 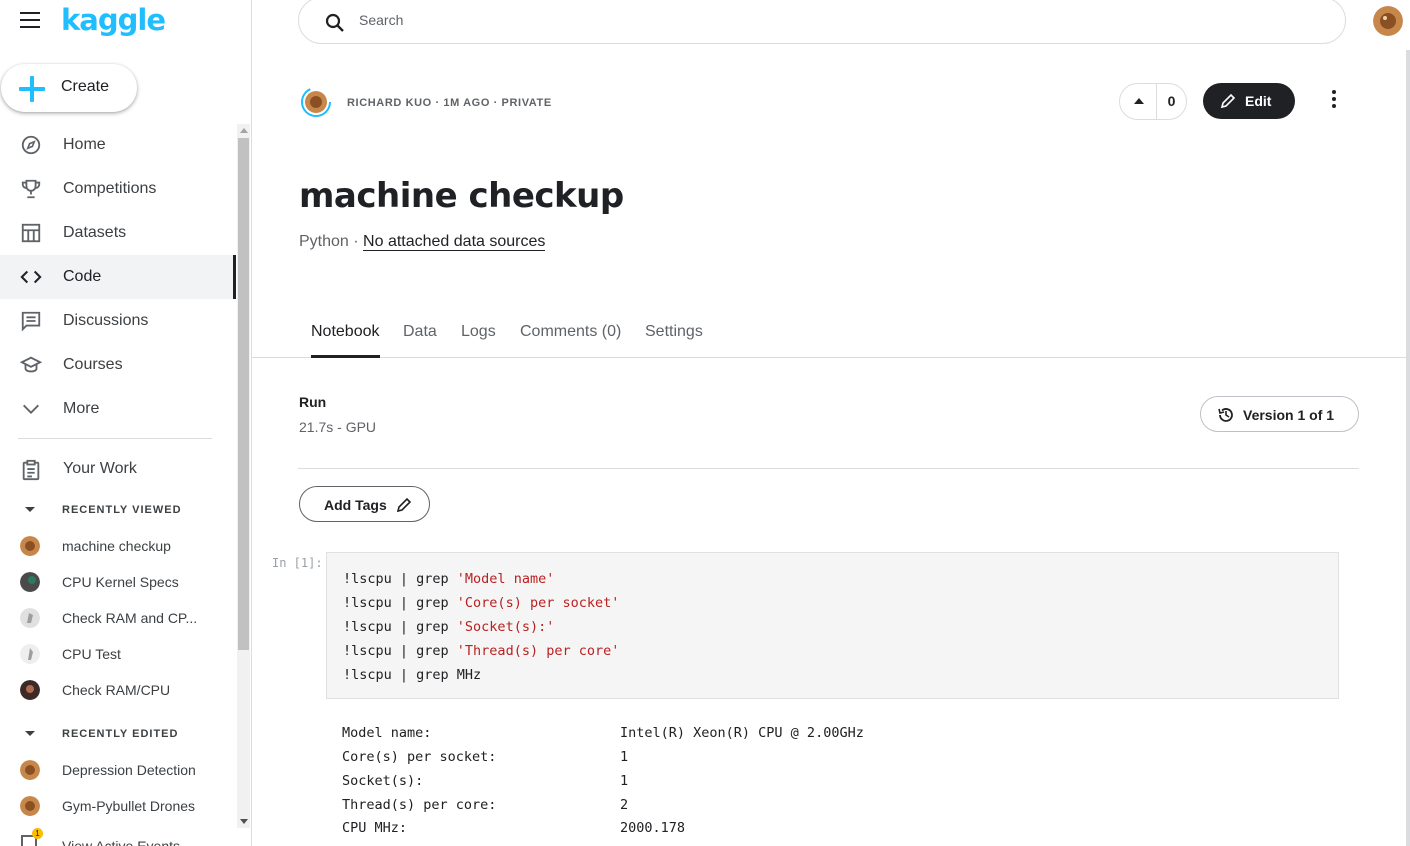 I want to click on nav-item-code: Code, so click(x=118, y=277).